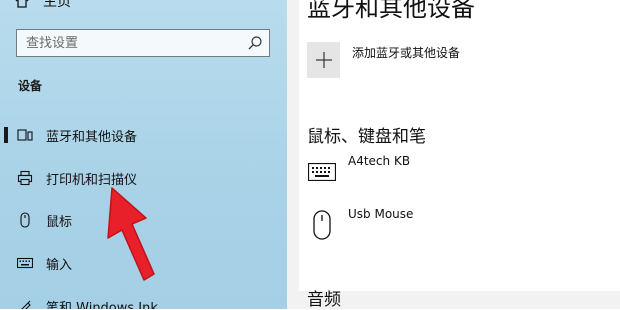 The width and height of the screenshot is (620, 310). I want to click on bottom-strip, so click(459, 300).